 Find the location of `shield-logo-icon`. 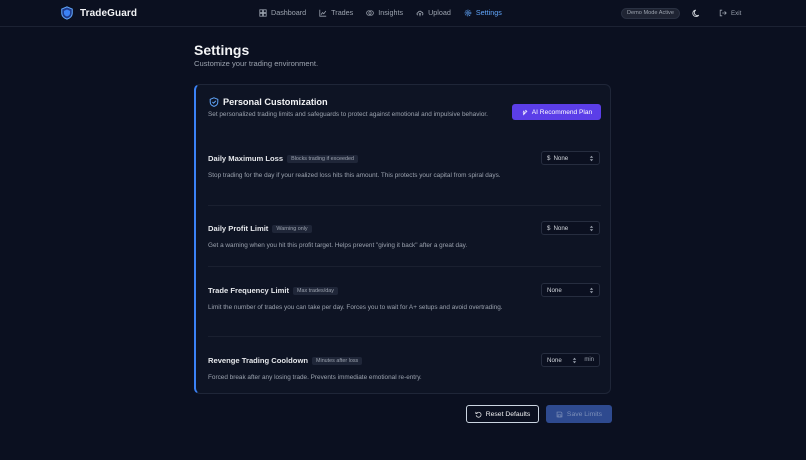

shield-logo-icon is located at coordinates (67, 13).